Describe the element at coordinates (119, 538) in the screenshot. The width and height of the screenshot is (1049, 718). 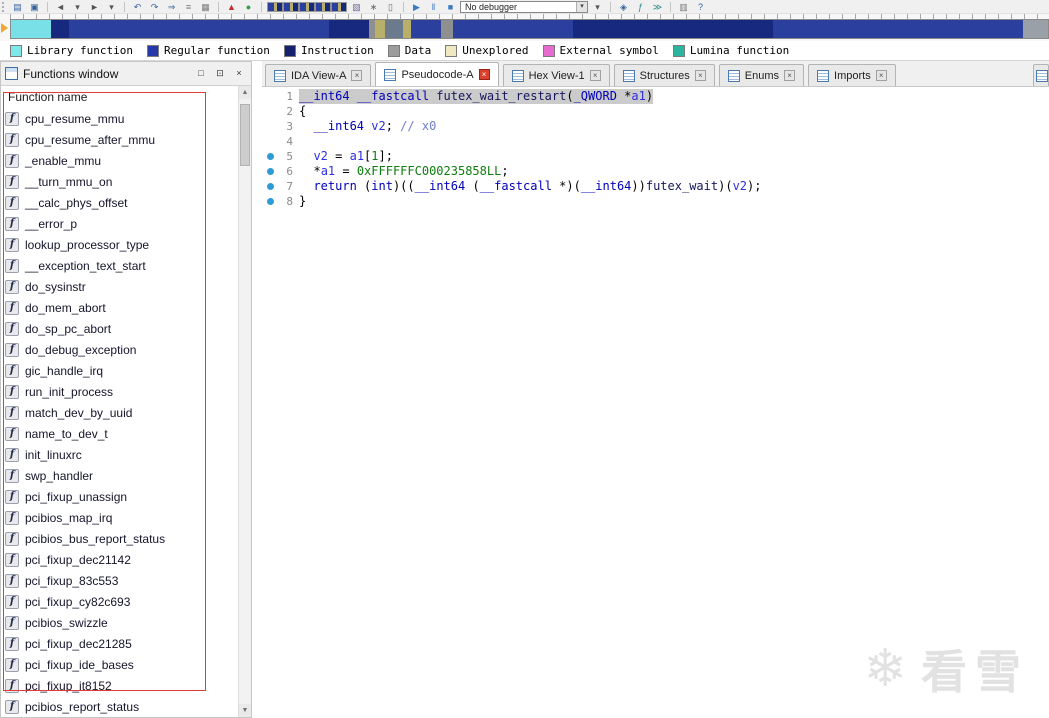
I see `function-list-item: f pcibios_bus_report_status` at that location.